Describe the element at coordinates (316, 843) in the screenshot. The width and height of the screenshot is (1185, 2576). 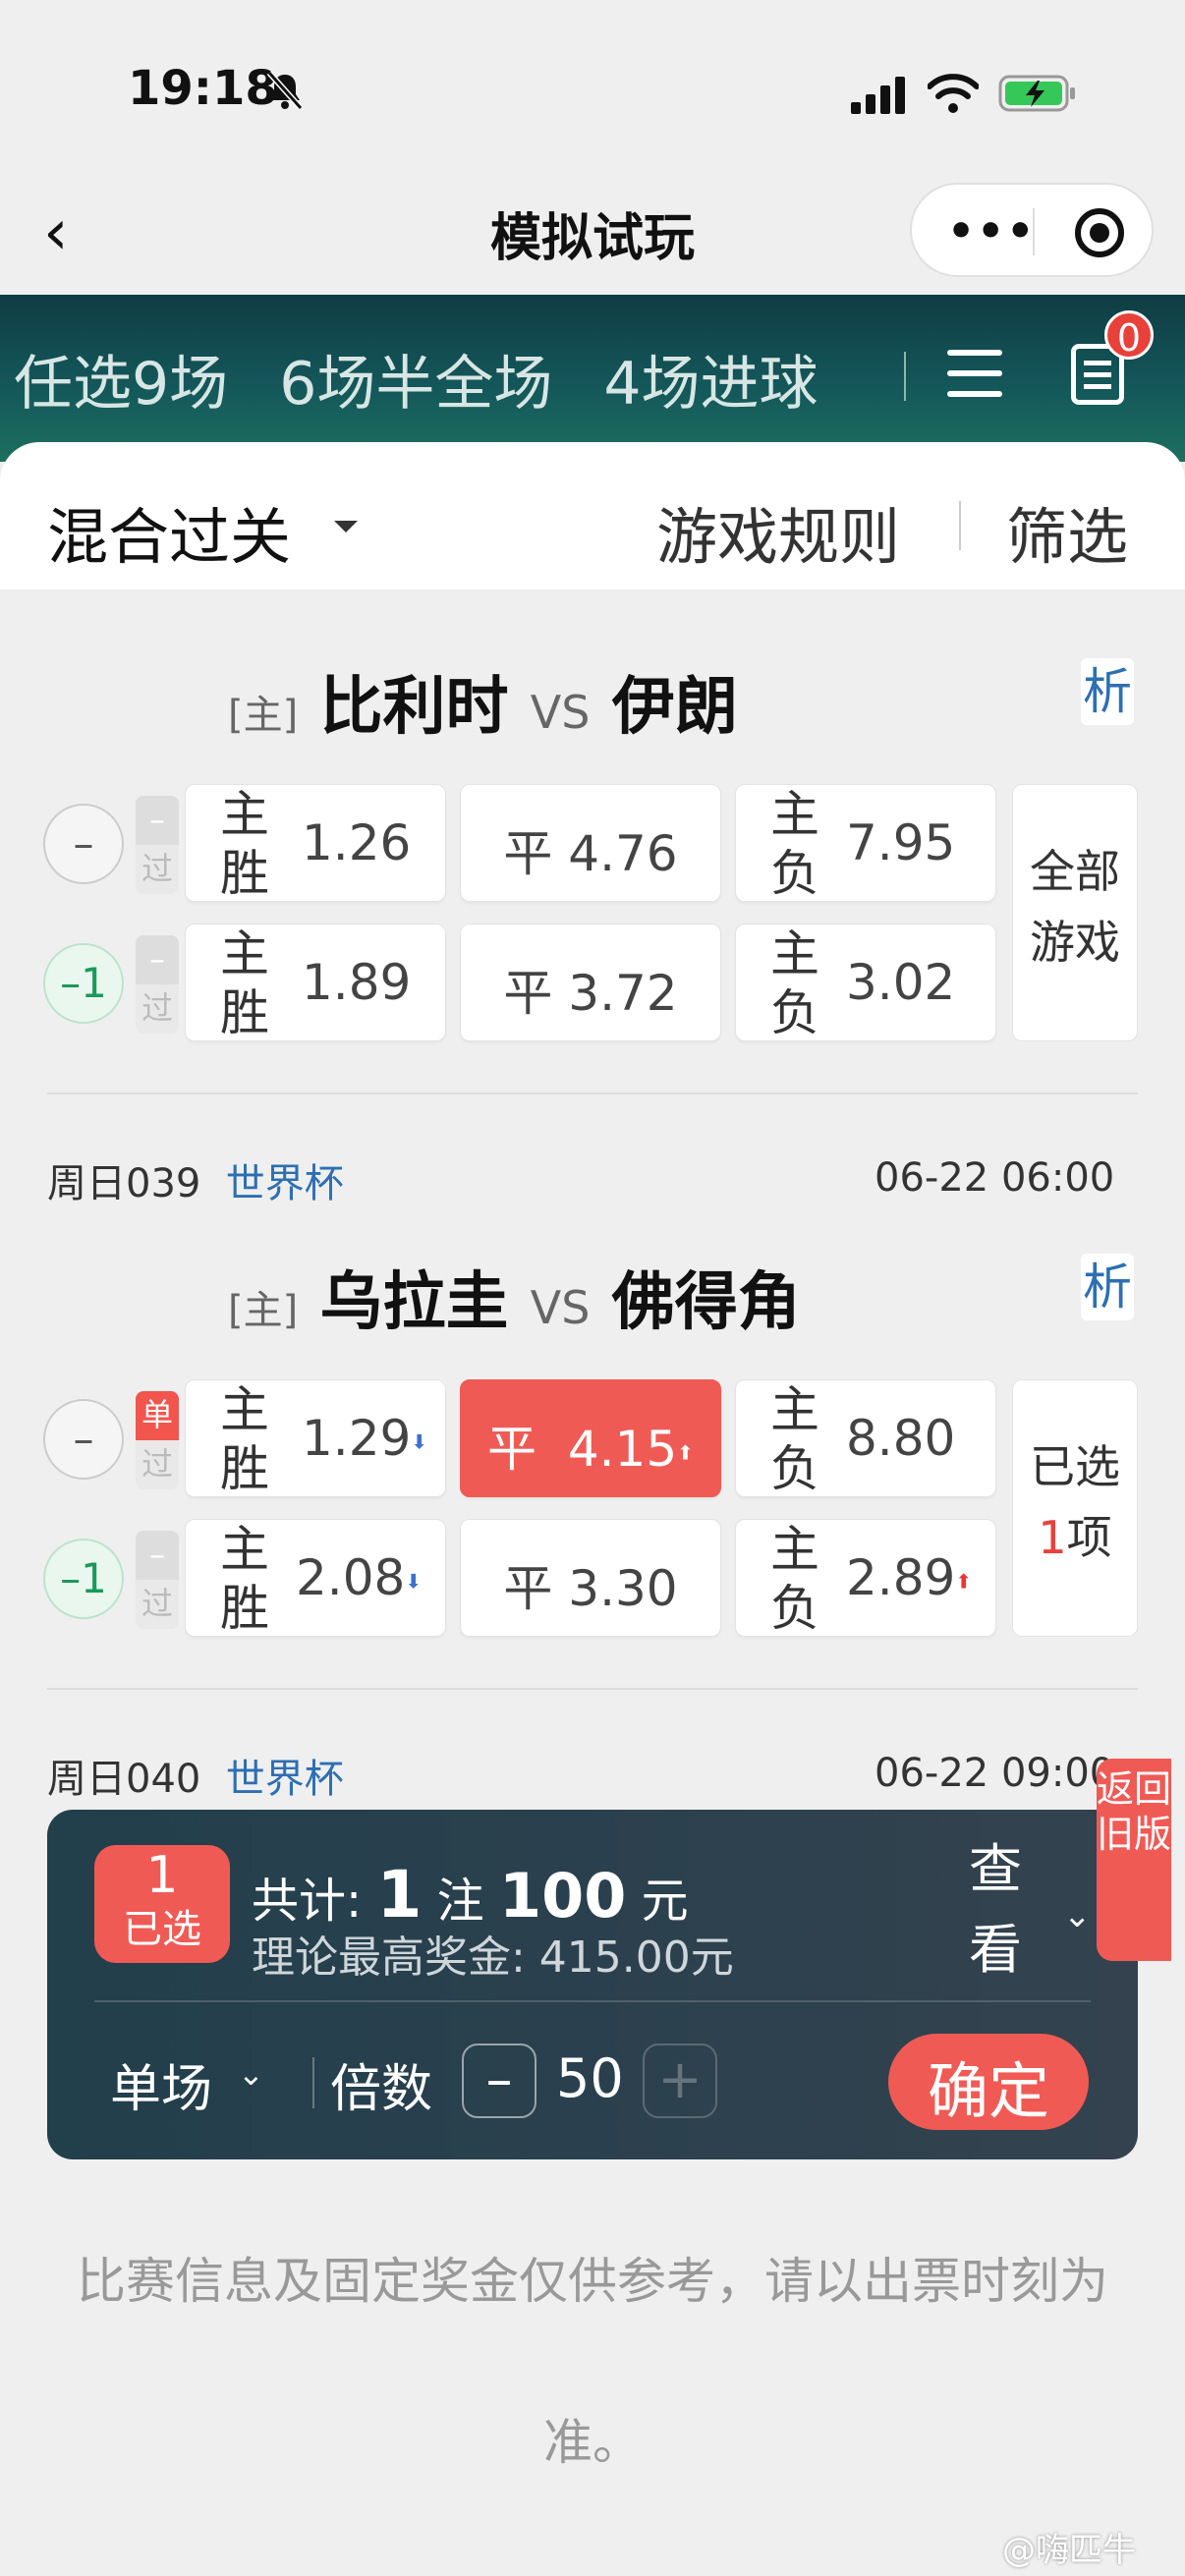
I see `odds-home-win: 主胜 1.26` at that location.